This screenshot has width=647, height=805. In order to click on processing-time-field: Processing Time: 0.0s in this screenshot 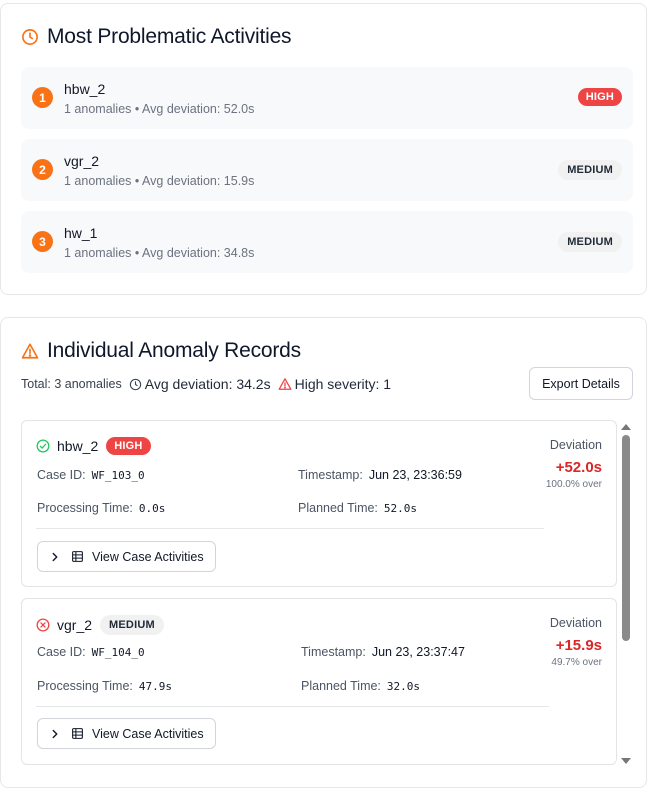, I will do `click(101, 508)`.